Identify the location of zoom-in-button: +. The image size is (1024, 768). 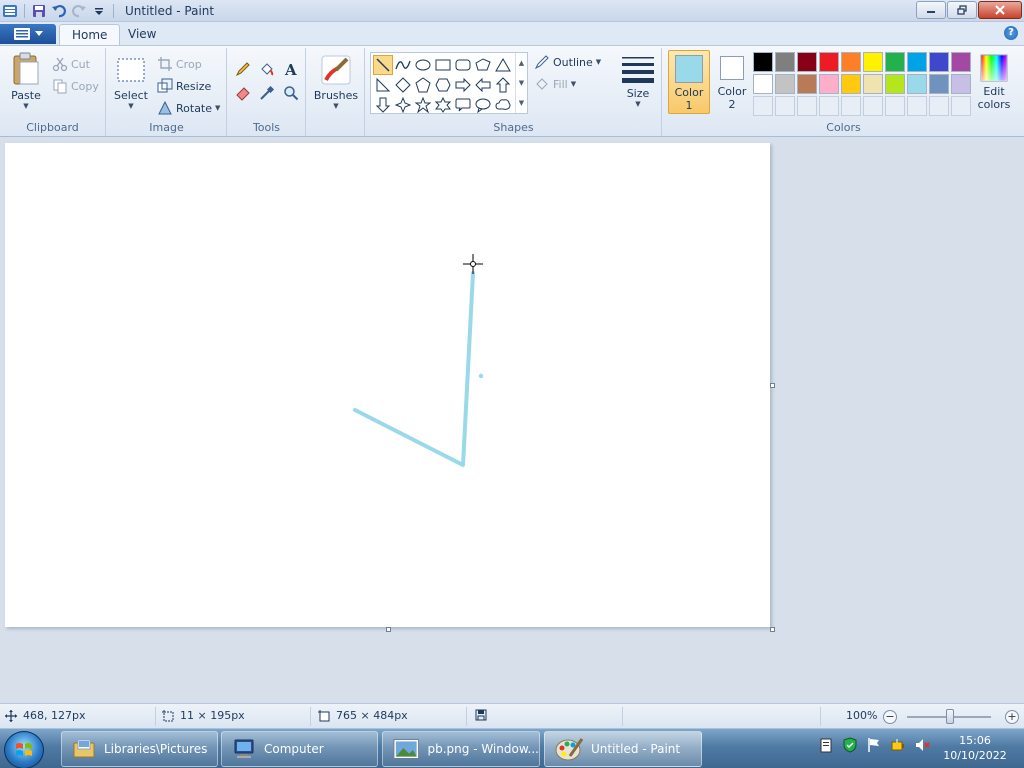
(1012, 717).